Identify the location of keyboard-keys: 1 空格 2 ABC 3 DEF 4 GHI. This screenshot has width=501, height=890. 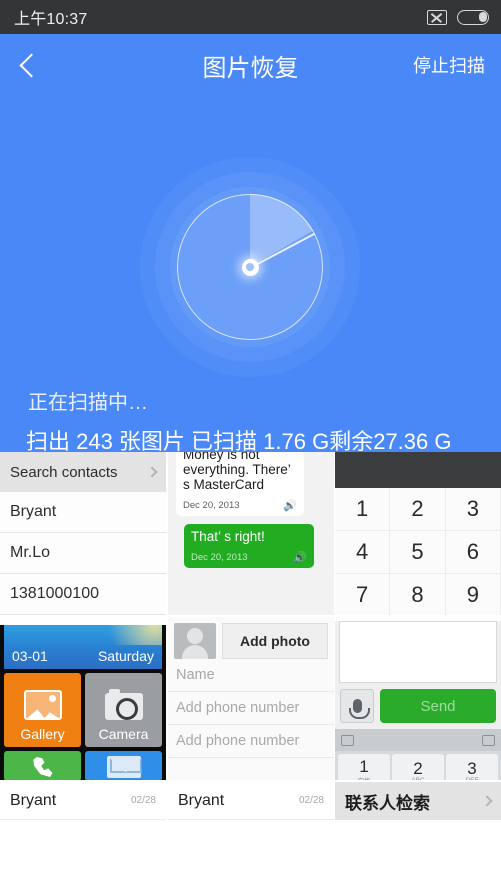
(418, 765).